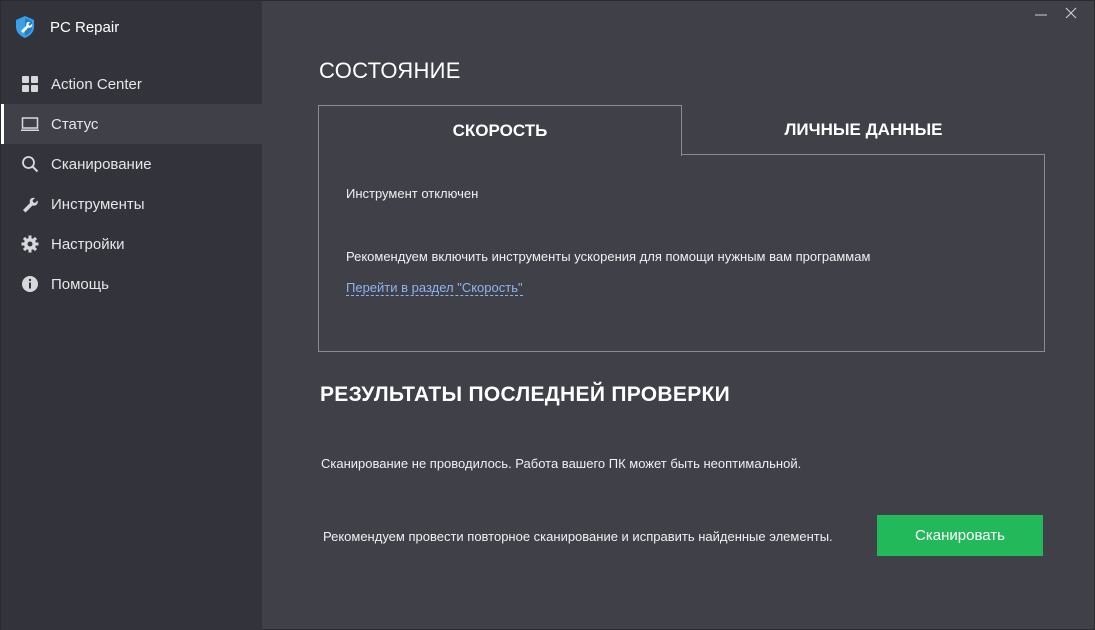  What do you see at coordinates (30, 84) in the screenshot?
I see `grid-icon` at bounding box center [30, 84].